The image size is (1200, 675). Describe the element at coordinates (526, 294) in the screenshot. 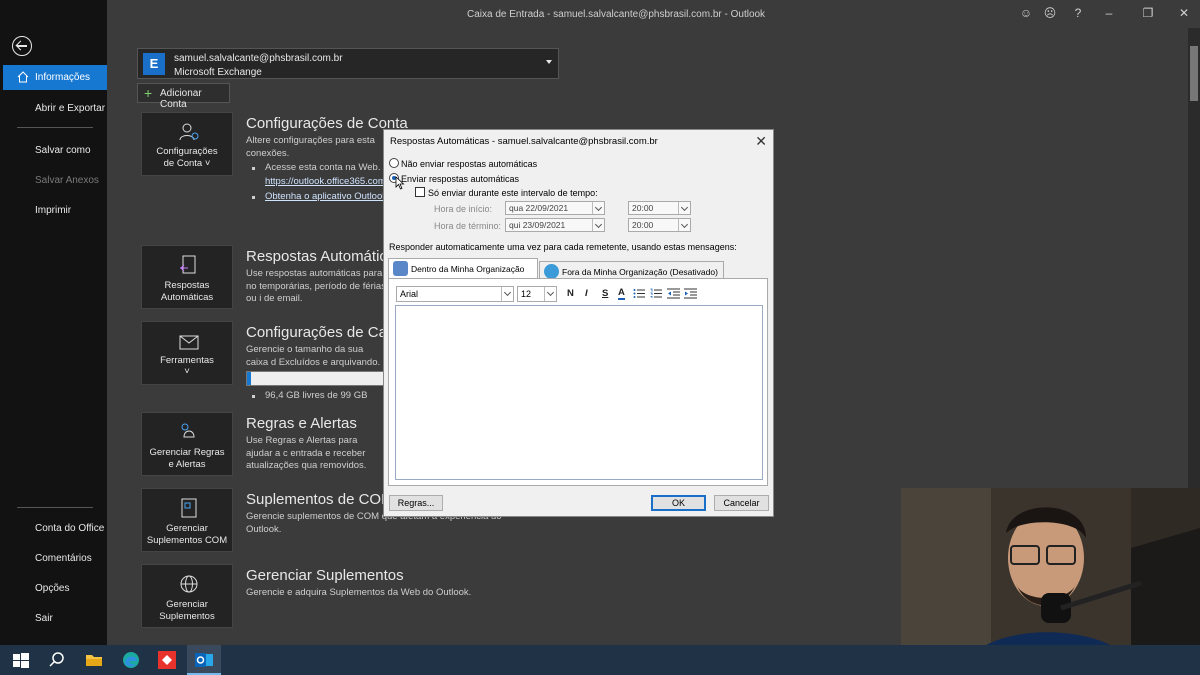

I see `size-value: 12` at that location.